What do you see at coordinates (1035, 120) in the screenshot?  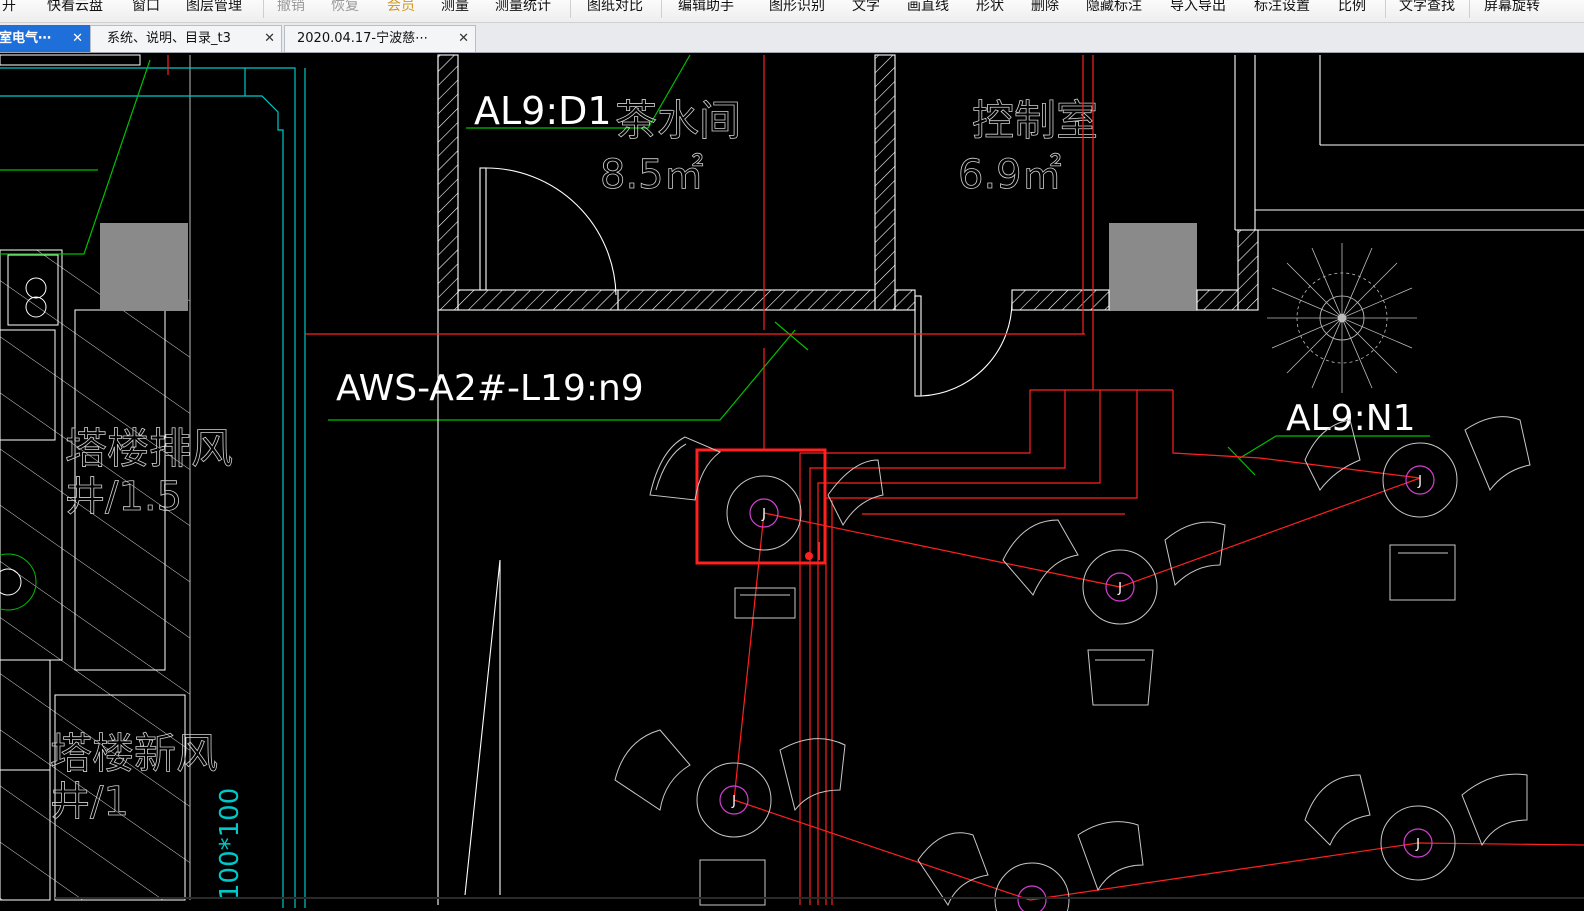 I see `room-name-control: 控制室` at bounding box center [1035, 120].